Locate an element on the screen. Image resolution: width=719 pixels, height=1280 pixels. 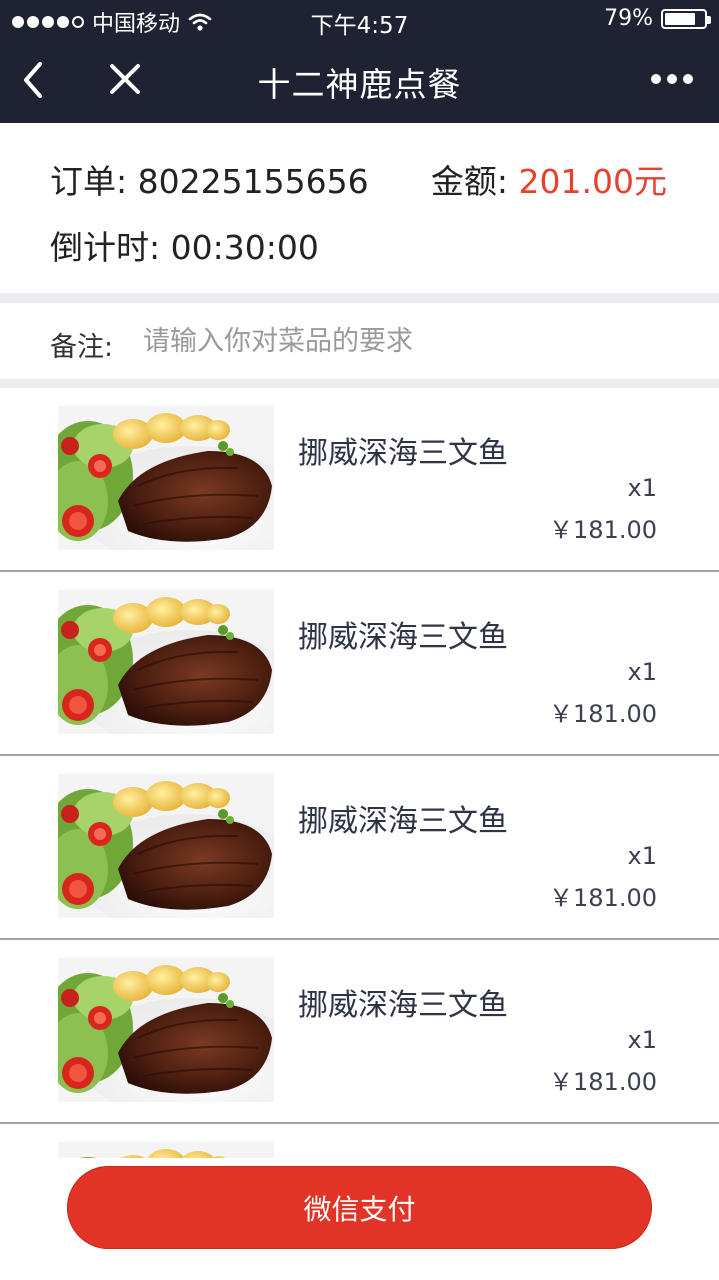
nav-bar: 十二神鹿点餐 is located at coordinates (359, 81).